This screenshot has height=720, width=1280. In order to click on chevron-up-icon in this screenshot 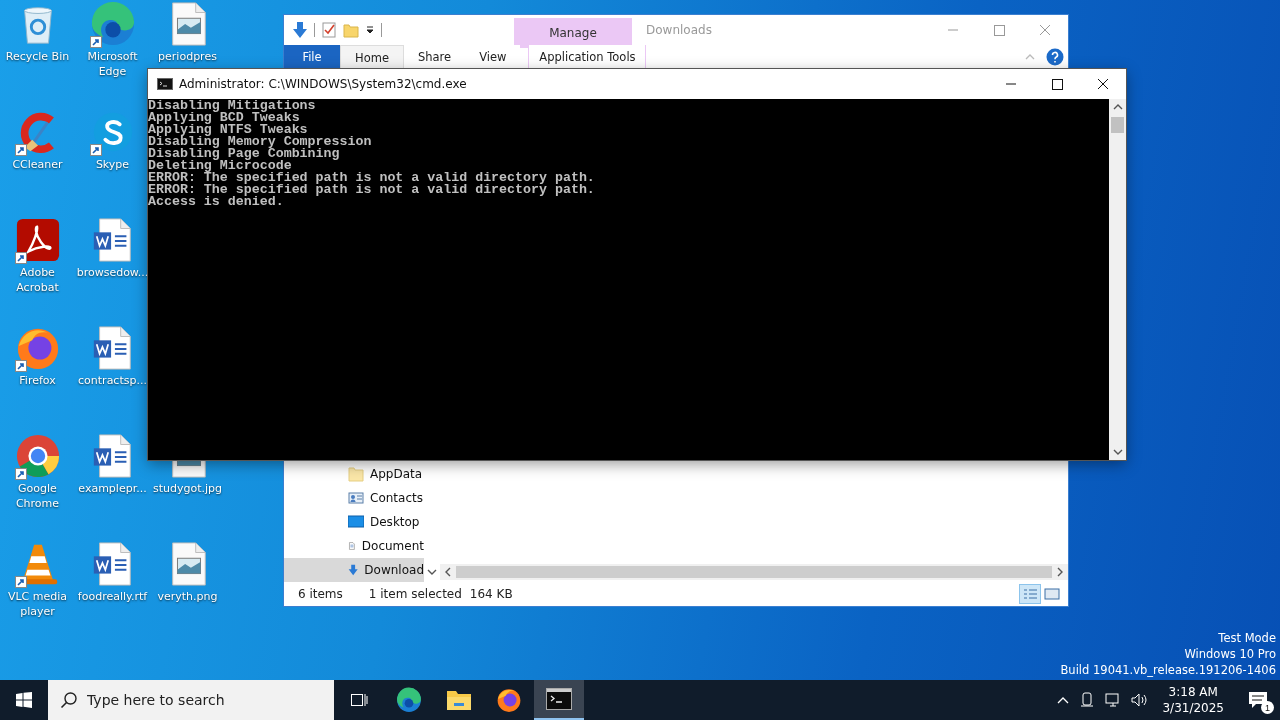, I will do `click(1063, 700)`.